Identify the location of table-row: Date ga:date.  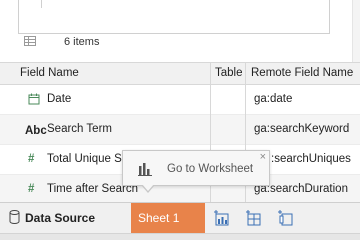
(180, 100).